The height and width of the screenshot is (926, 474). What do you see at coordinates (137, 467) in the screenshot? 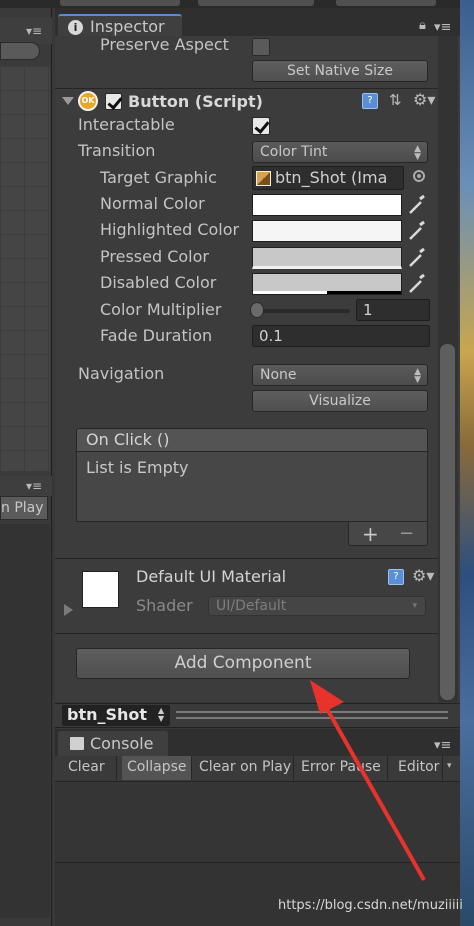
I see `list-empty-label: List is Empty` at bounding box center [137, 467].